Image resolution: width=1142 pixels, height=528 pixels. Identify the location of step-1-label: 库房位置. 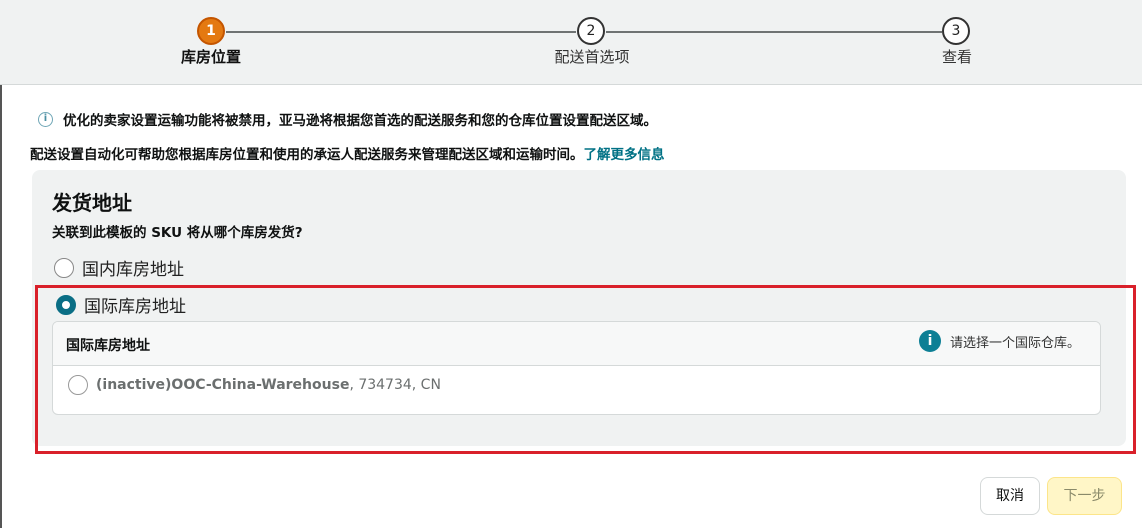
(211, 57).